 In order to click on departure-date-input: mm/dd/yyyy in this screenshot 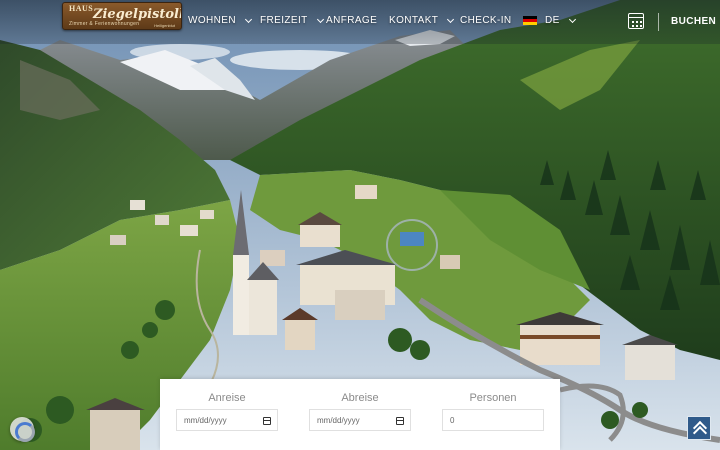, I will do `click(360, 420)`.